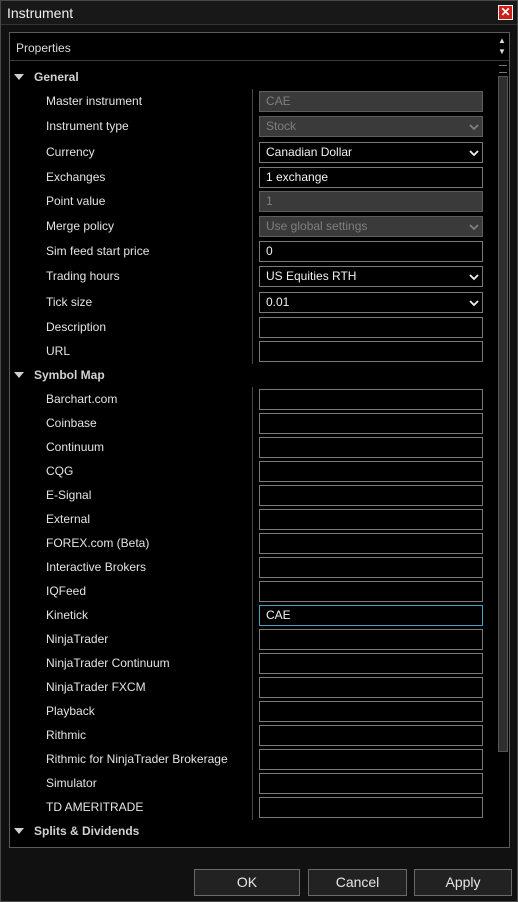  Describe the element at coordinates (502, 47) in the screenshot. I see `header-scroll-arrows-icon: ▲ ▼` at that location.